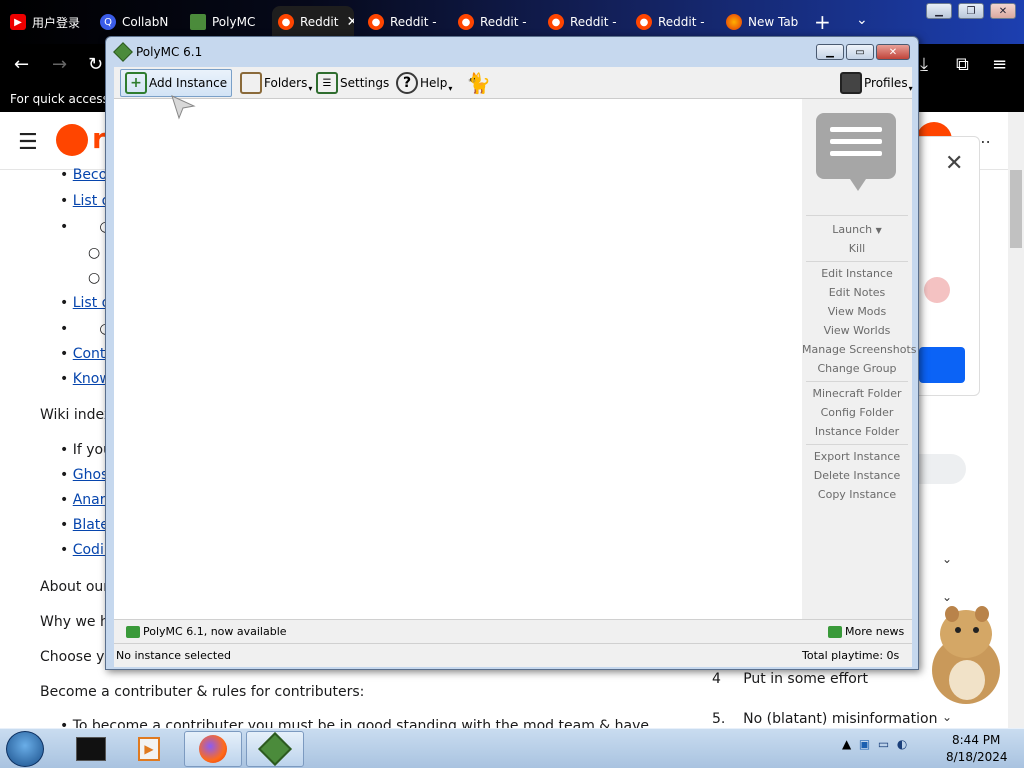 The height and width of the screenshot is (768, 1024). What do you see at coordinates (276, 83) in the screenshot?
I see `folders-button: Folders ▾` at bounding box center [276, 83].